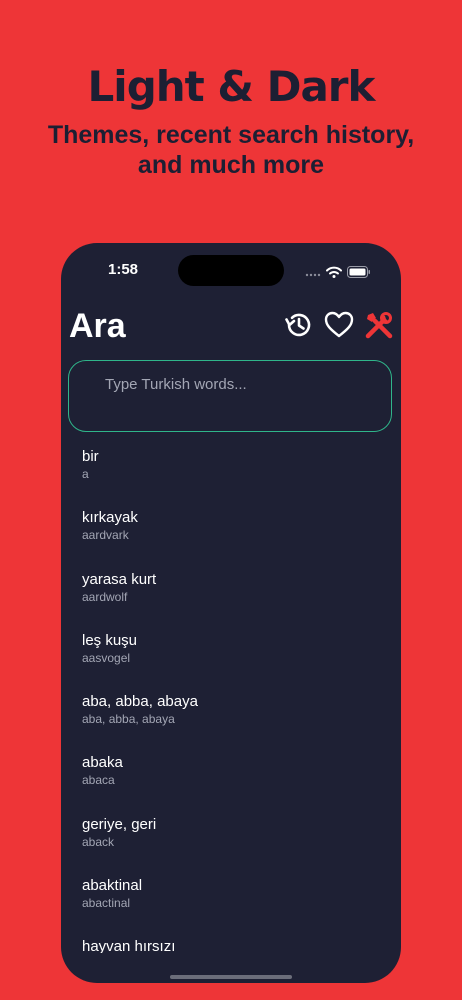 Image resolution: width=462 pixels, height=1000 pixels. Describe the element at coordinates (110, 640) in the screenshot. I see `word-turkish: leş kuşu` at that location.